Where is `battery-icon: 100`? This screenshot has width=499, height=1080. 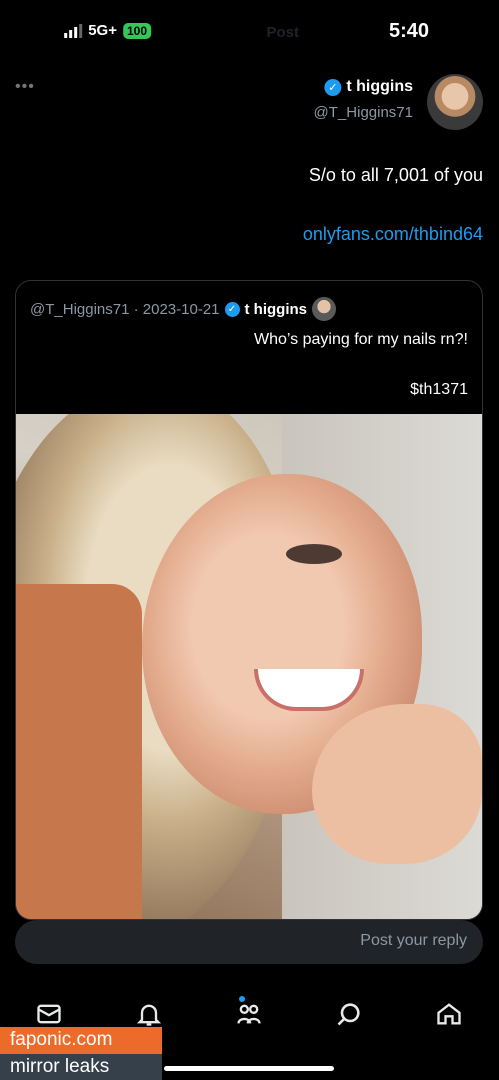
battery-icon: 100 is located at coordinates (136, 30).